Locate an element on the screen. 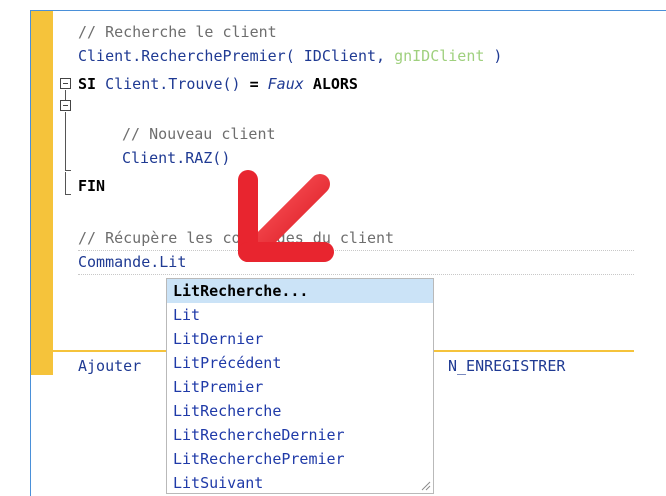 The height and width of the screenshot is (496, 666). red-arrow-icon is located at coordinates (286, 216).